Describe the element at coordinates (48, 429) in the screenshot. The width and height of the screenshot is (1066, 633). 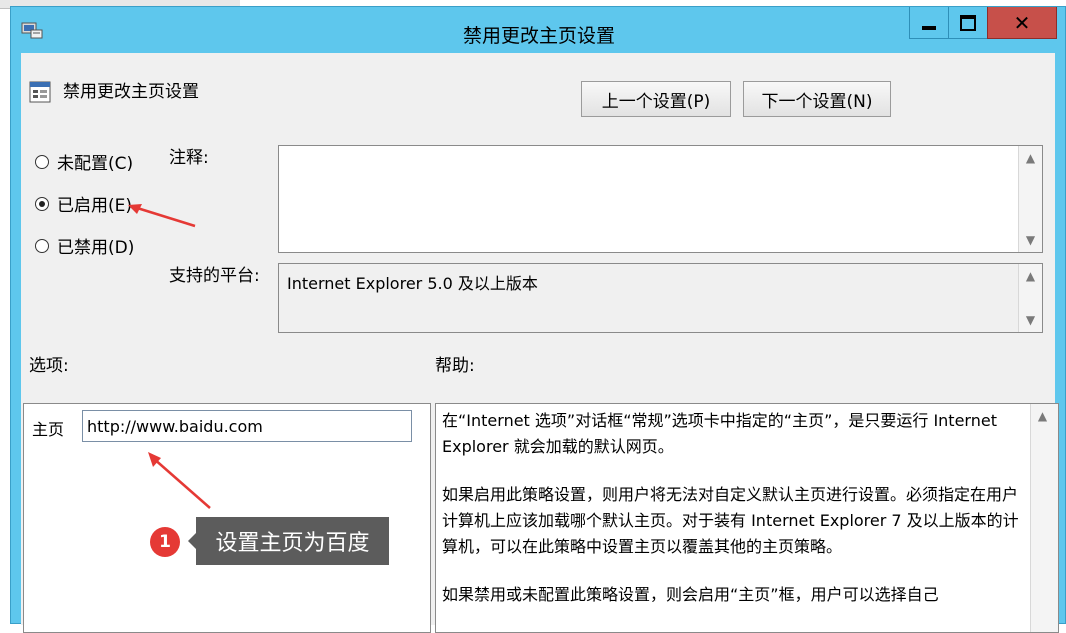
I see `home-page-label: 主页` at that location.